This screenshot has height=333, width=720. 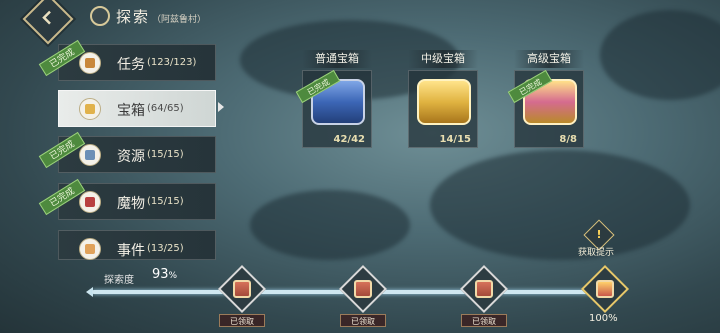 What do you see at coordinates (179, 20) in the screenshot?
I see `page-subtitle: （阿兹鲁村）` at bounding box center [179, 20].